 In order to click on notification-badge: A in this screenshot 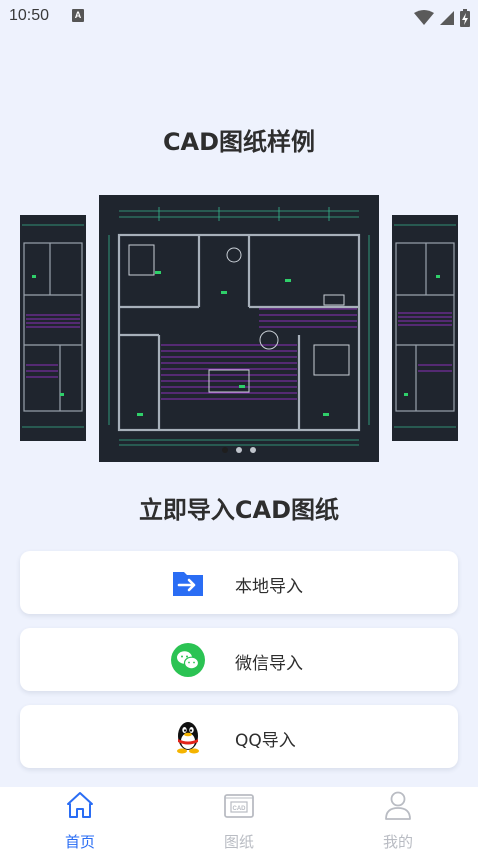, I will do `click(78, 15)`.